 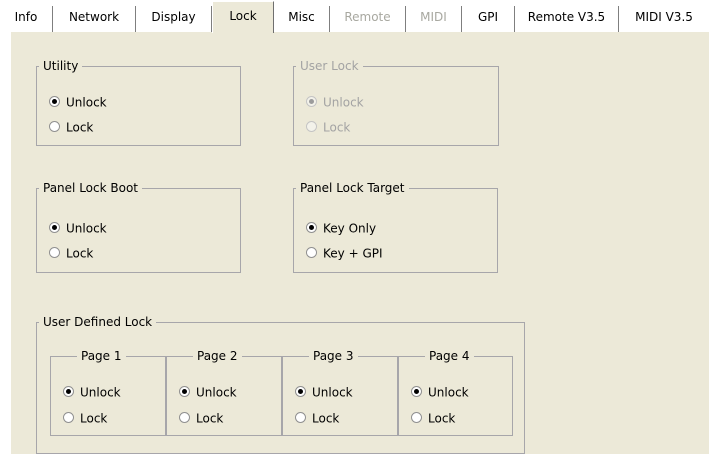 I want to click on utility-lock-radio: Lock, so click(x=71, y=127).